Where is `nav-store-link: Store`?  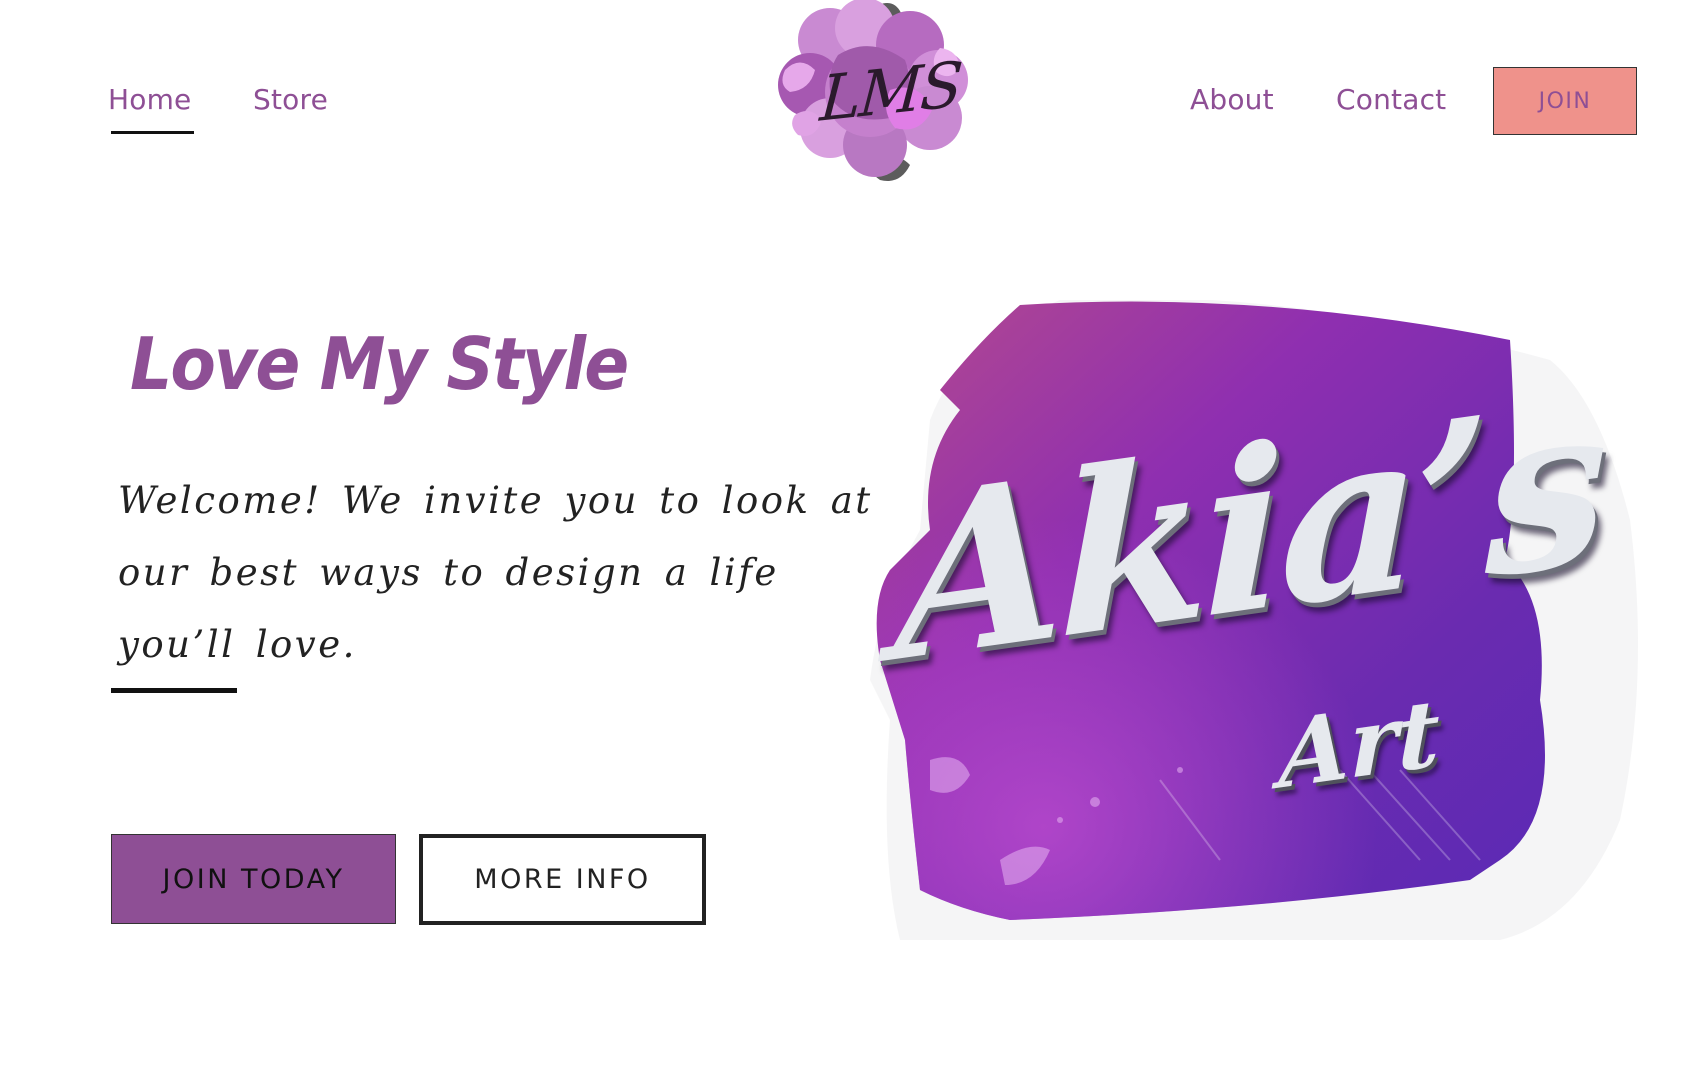 nav-store-link: Store is located at coordinates (290, 99).